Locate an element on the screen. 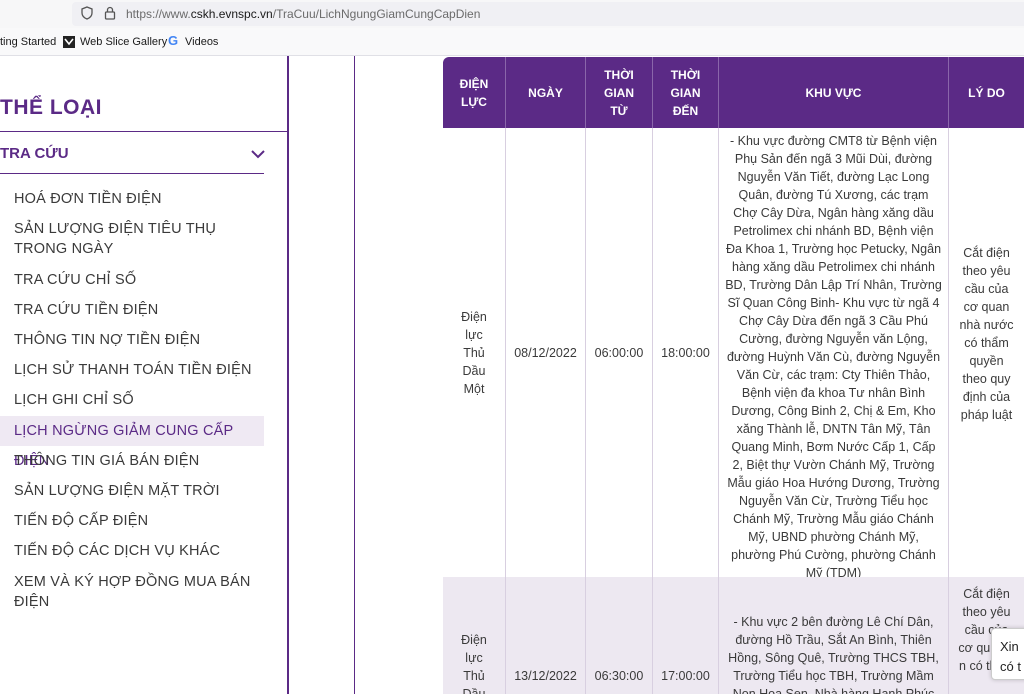  sidebar-item: TRA CỨU TIỀN ĐIỆN is located at coordinates (132, 310).